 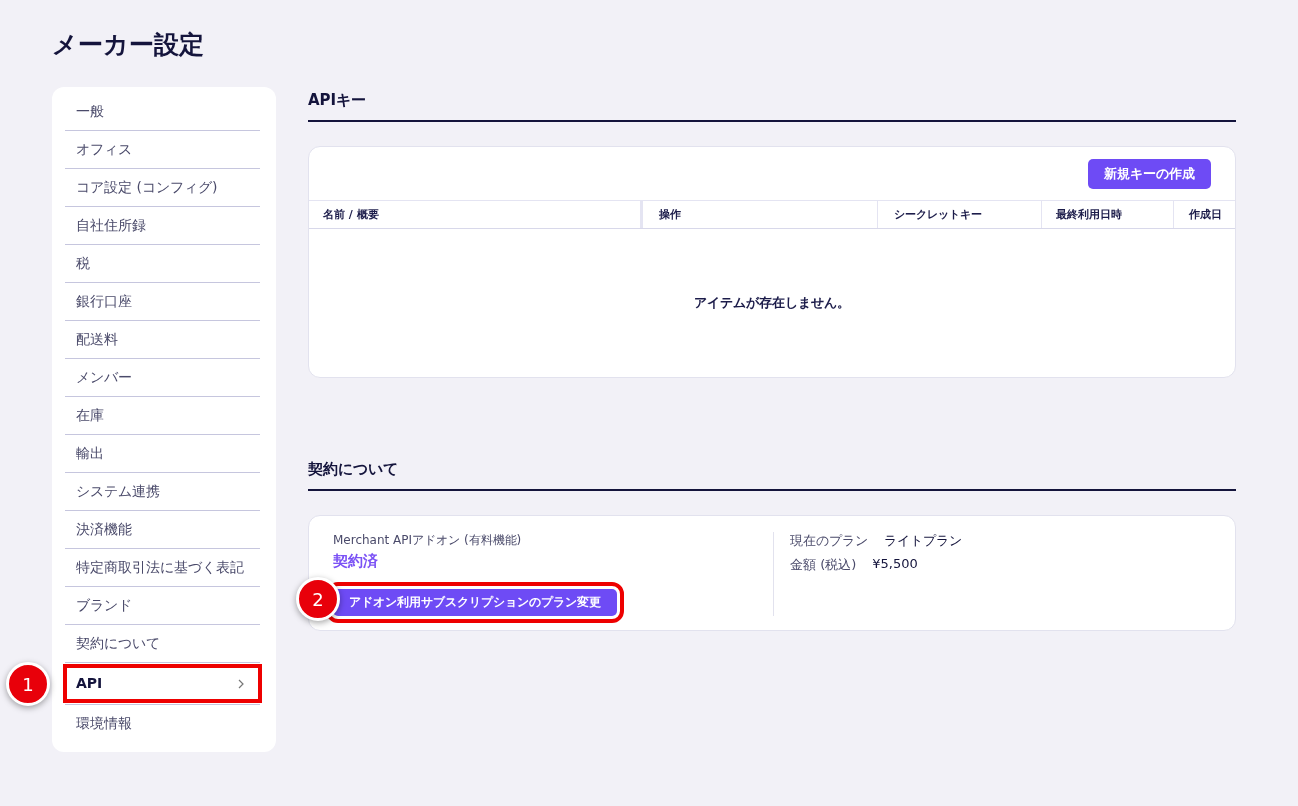 I want to click on callout-badge: 2, so click(x=318, y=599).